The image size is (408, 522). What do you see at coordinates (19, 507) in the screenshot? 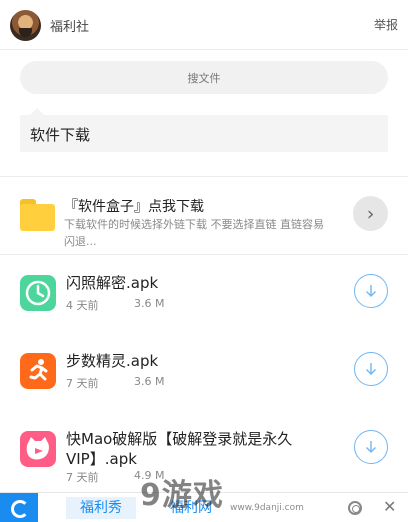
I see `app-logo-icon` at bounding box center [19, 507].